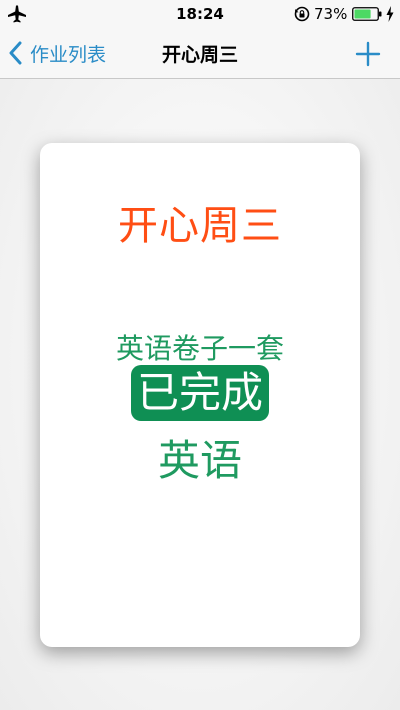  I want to click on page-title: 开心周三, so click(199, 55).